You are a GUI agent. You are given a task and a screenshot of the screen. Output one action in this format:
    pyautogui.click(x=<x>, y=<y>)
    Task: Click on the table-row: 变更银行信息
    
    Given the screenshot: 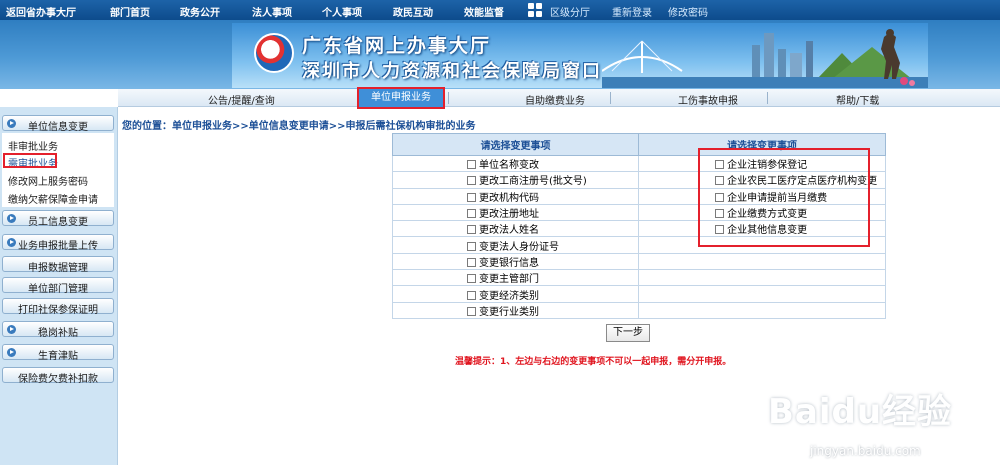 What is the action you would take?
    pyautogui.click(x=638, y=261)
    